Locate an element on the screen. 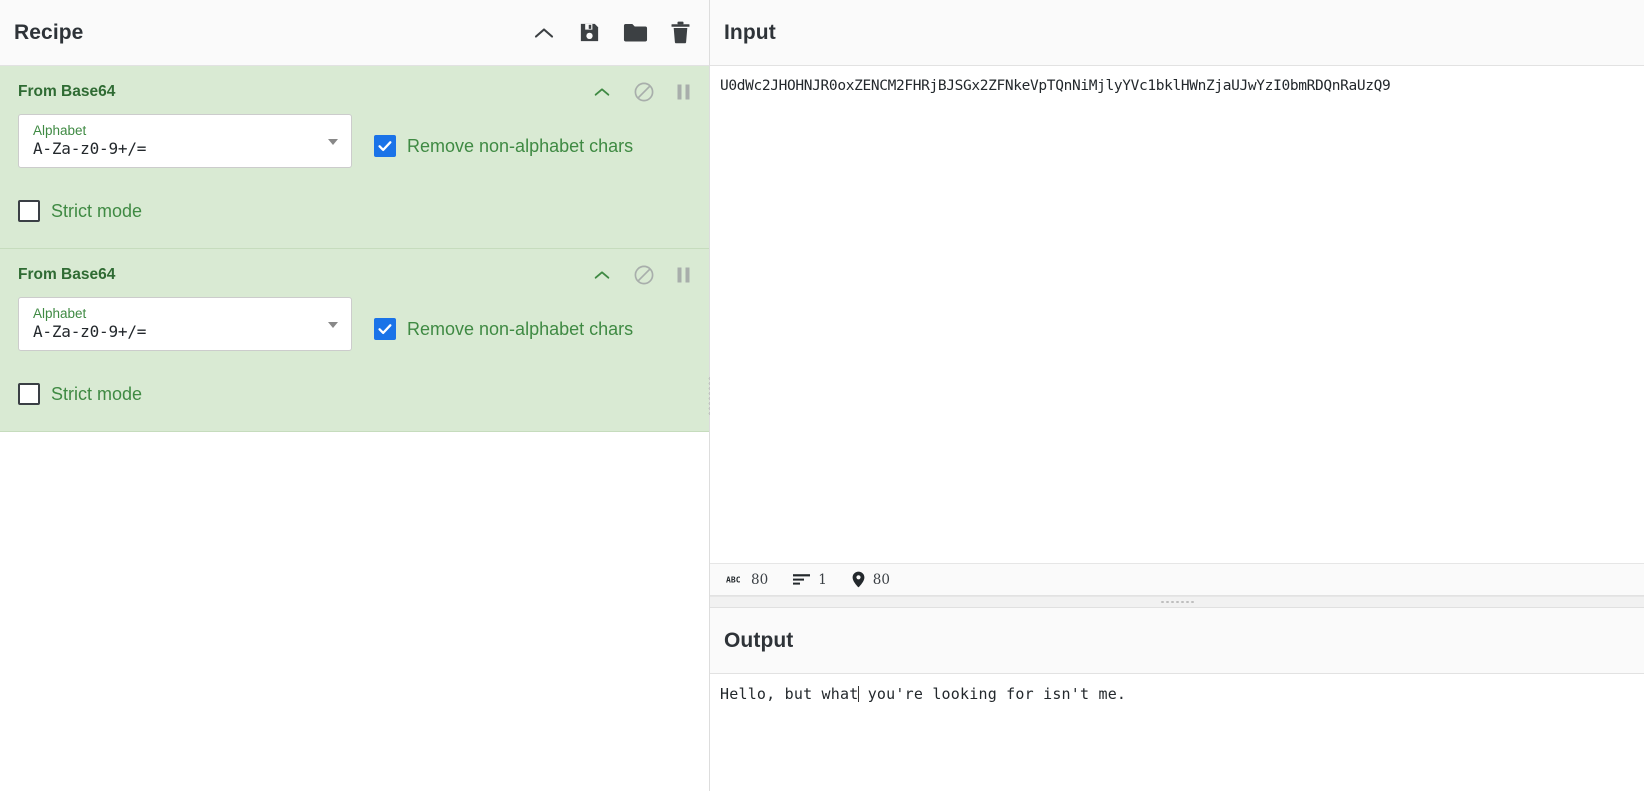  status-lines: 1 is located at coordinates (810, 580).